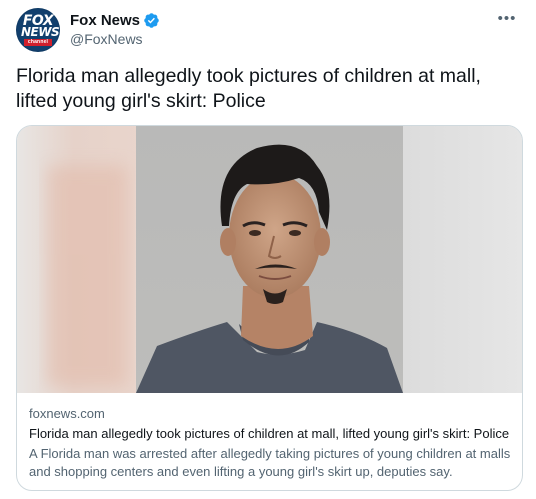  I want to click on account-names: Fox News @FoxNews, so click(115, 28).